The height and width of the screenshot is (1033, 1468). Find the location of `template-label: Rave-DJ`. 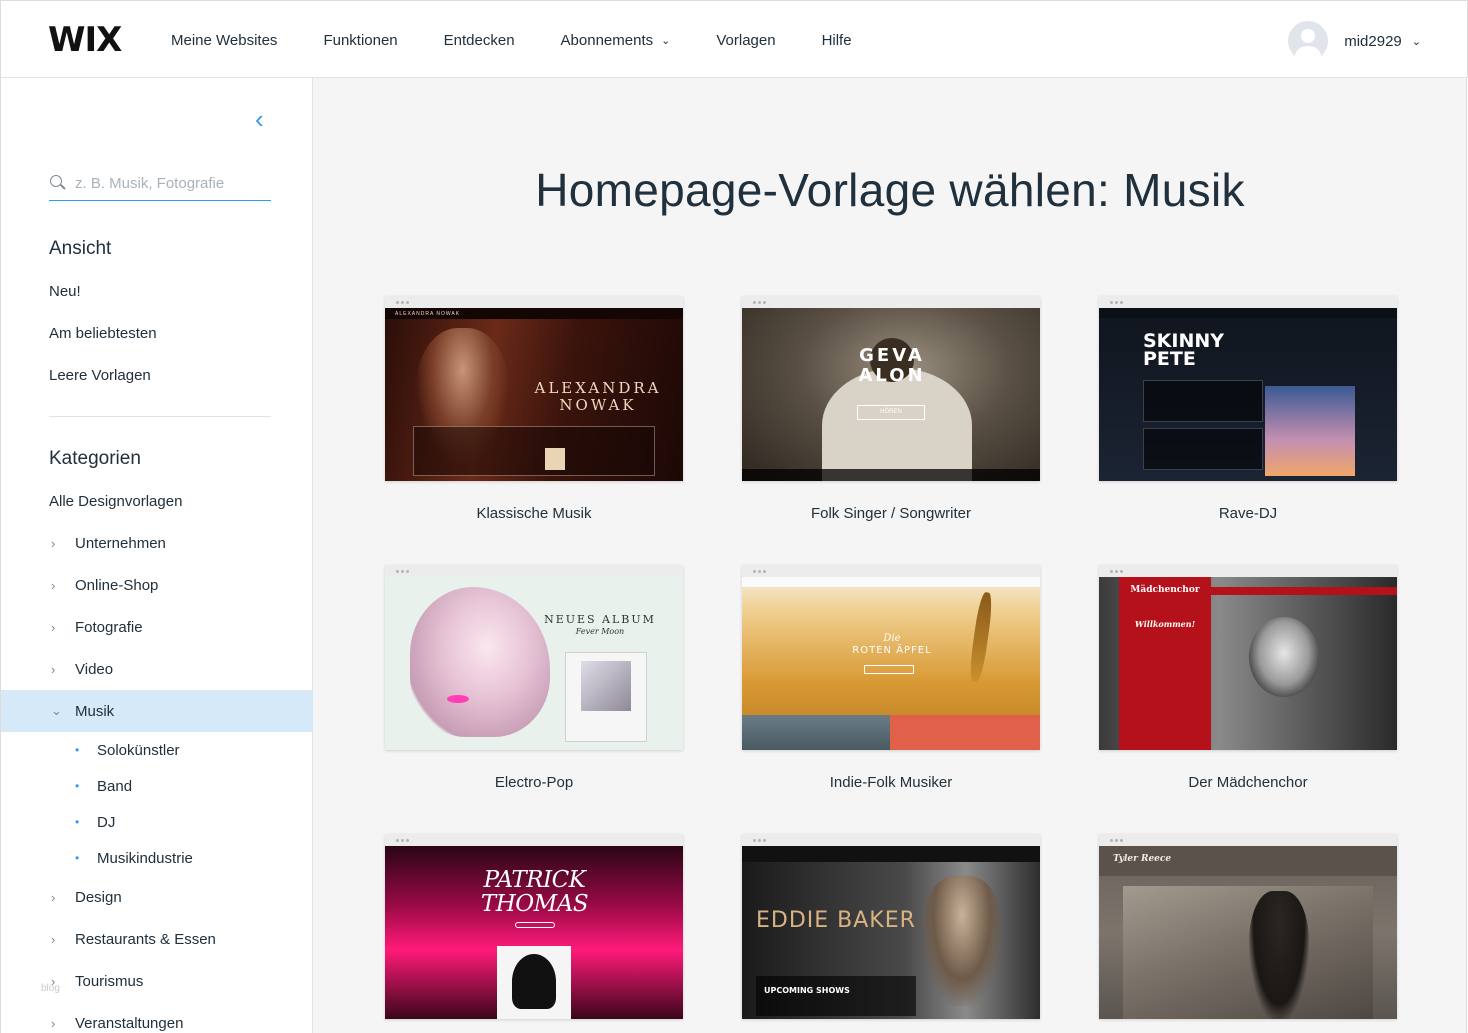

template-label: Rave-DJ is located at coordinates (1248, 513).